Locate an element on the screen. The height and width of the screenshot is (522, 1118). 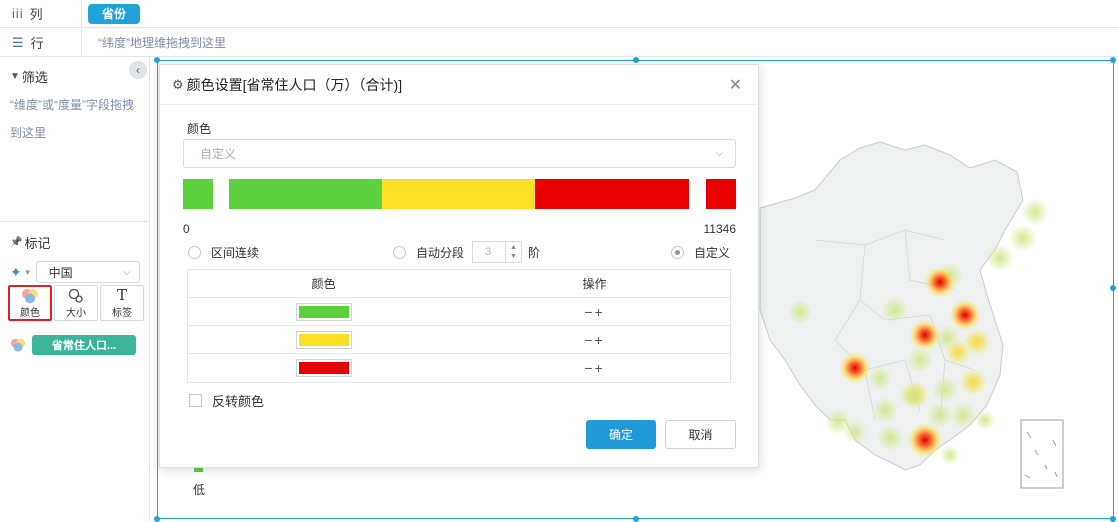
rows-shelf-label: ☰ 行 is located at coordinates (41, 42).